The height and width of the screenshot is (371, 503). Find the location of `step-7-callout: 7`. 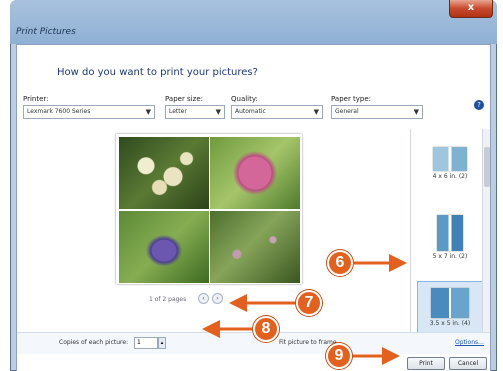

step-7-callout: 7 is located at coordinates (309, 303).